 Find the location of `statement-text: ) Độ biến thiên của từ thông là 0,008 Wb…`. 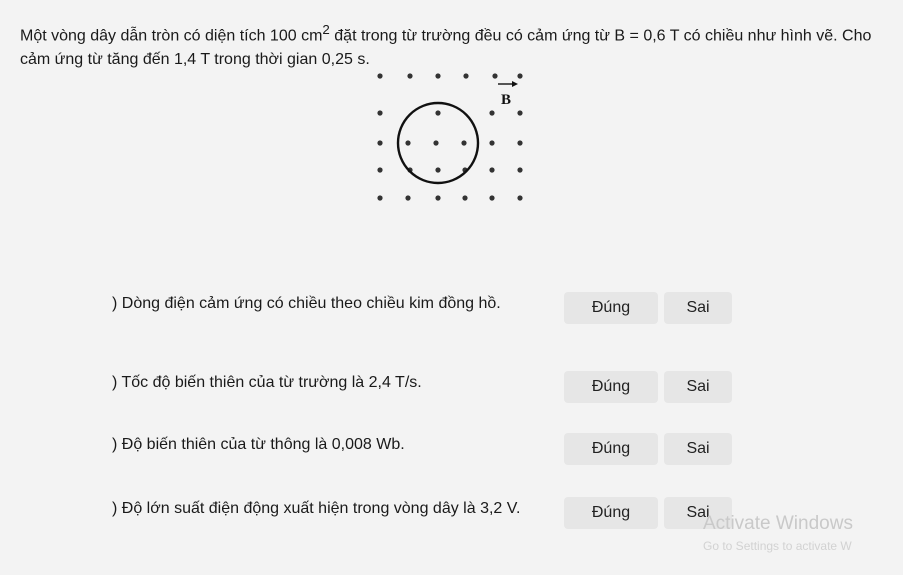

statement-text: ) Độ biến thiên của từ thông là 0,008 Wb… is located at coordinates (258, 444).